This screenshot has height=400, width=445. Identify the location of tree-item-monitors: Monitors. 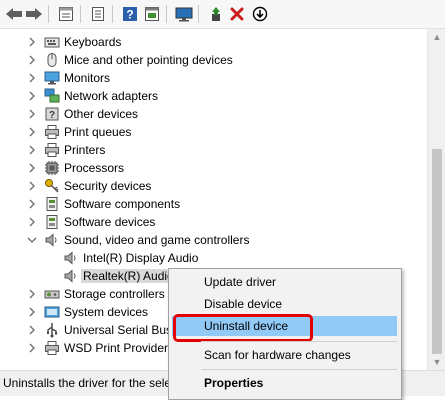
(213, 78).